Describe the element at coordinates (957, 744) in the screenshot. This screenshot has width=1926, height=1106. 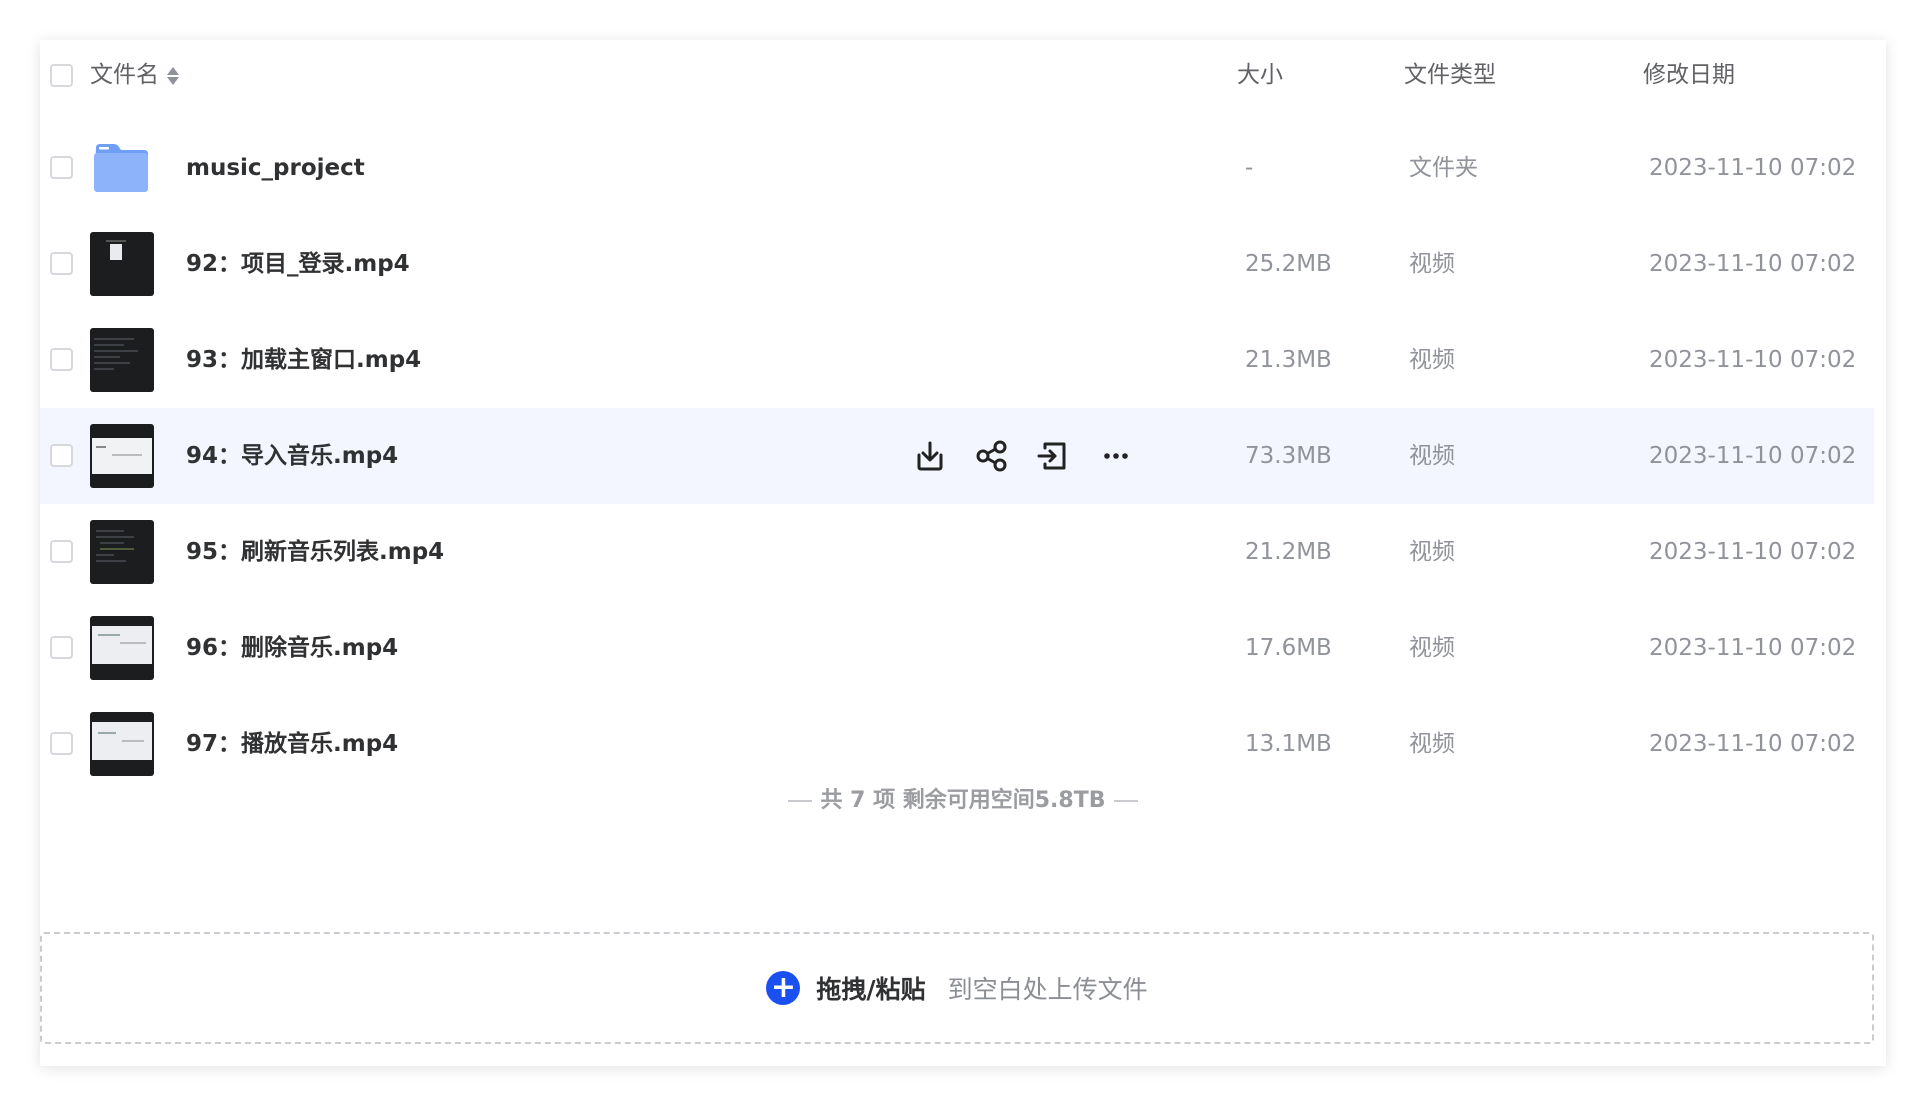
I see `table-row: 97：播放音乐.mp4 13.1MB 视频 2023-11-10 07:02` at that location.